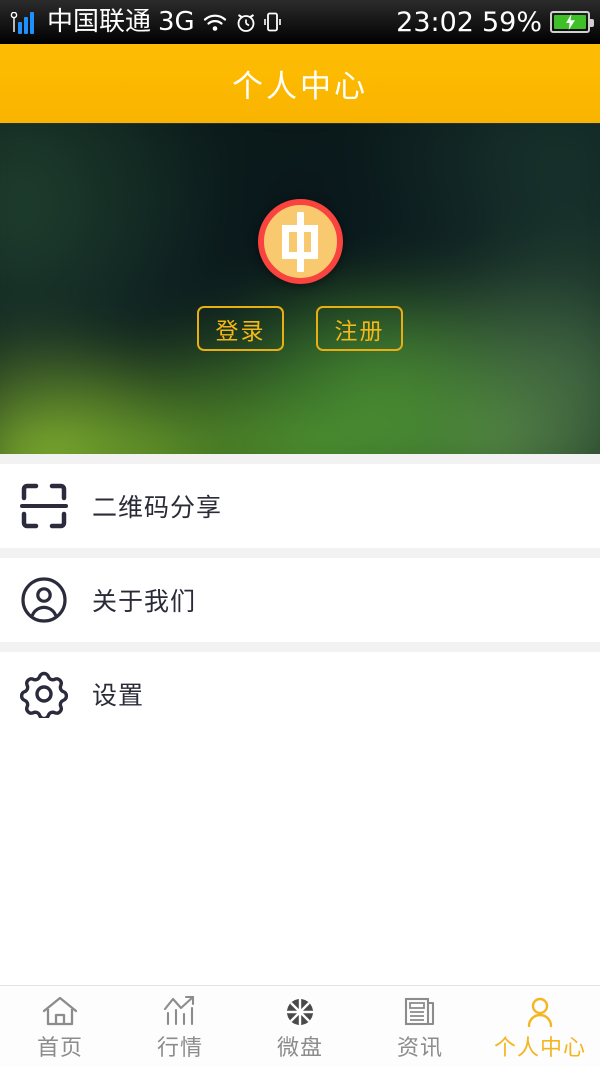 The height and width of the screenshot is (1067, 600). Describe the element at coordinates (14, 22) in the screenshot. I see `antenna-icon` at that location.